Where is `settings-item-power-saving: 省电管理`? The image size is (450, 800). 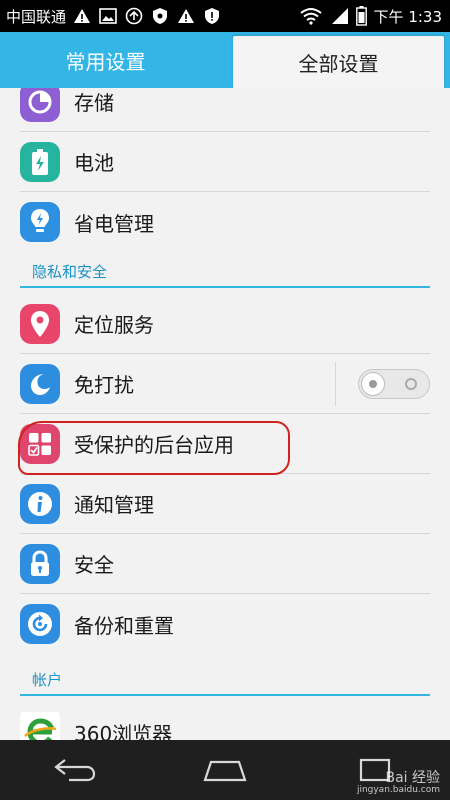 settings-item-power-saving: 省电管理 is located at coordinates (225, 222).